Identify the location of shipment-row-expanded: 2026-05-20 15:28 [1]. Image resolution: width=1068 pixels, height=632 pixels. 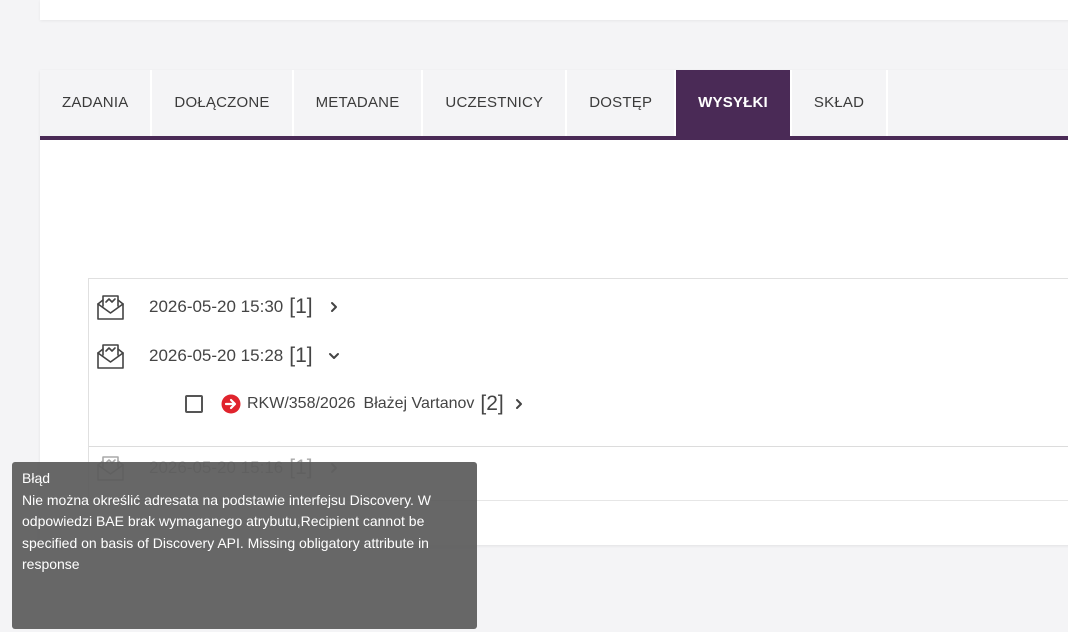
(215, 356).